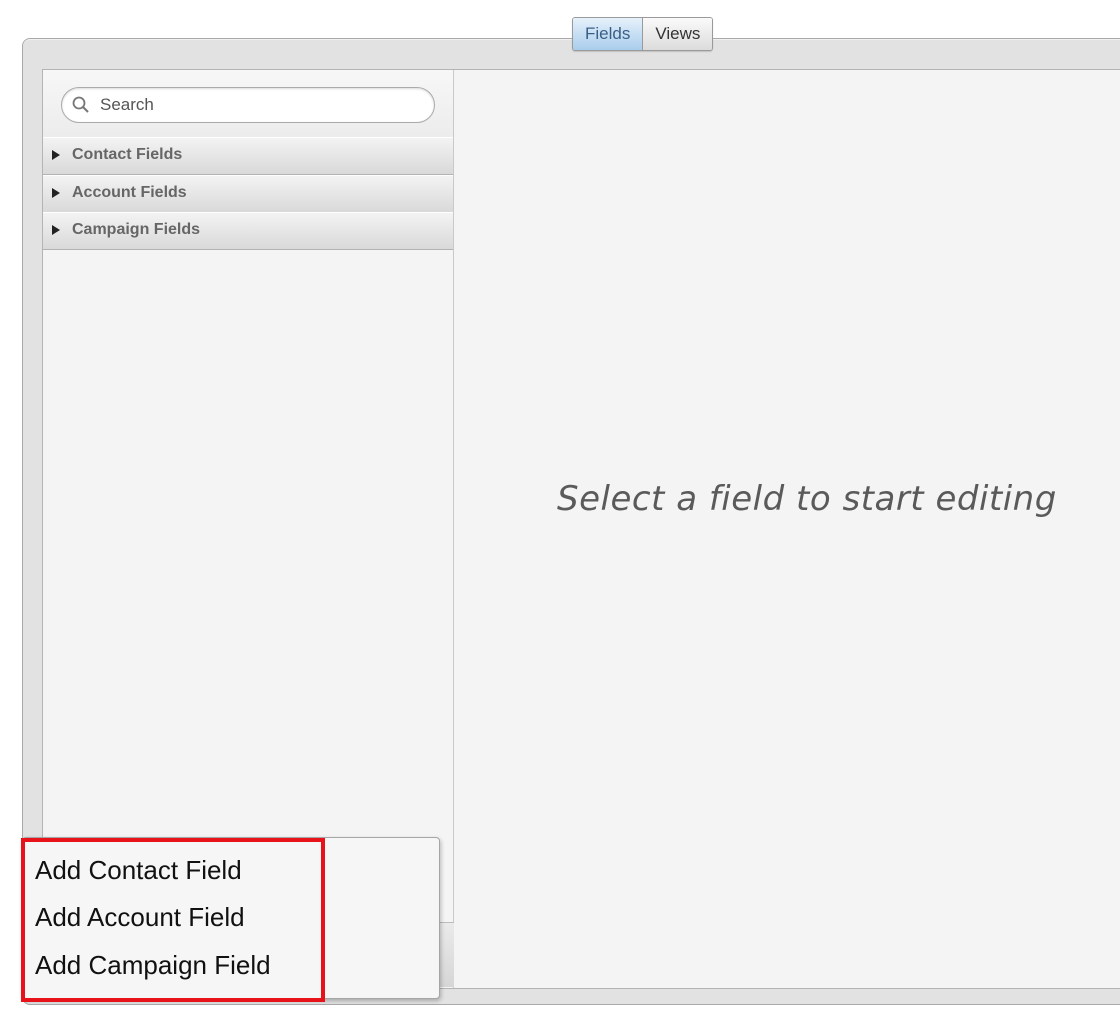 This screenshot has width=1120, height=1015. I want to click on sidebar-group-campaign-fields: Campaign Fields, so click(248, 231).